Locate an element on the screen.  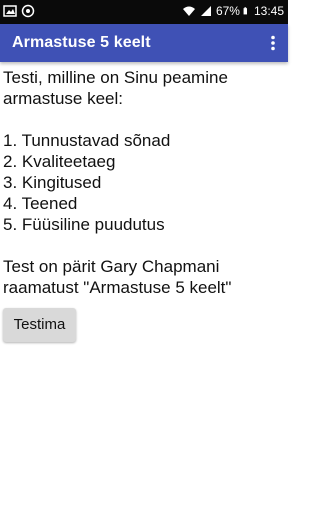
app-bar: Armastuse 5 keelt is located at coordinates (144, 43).